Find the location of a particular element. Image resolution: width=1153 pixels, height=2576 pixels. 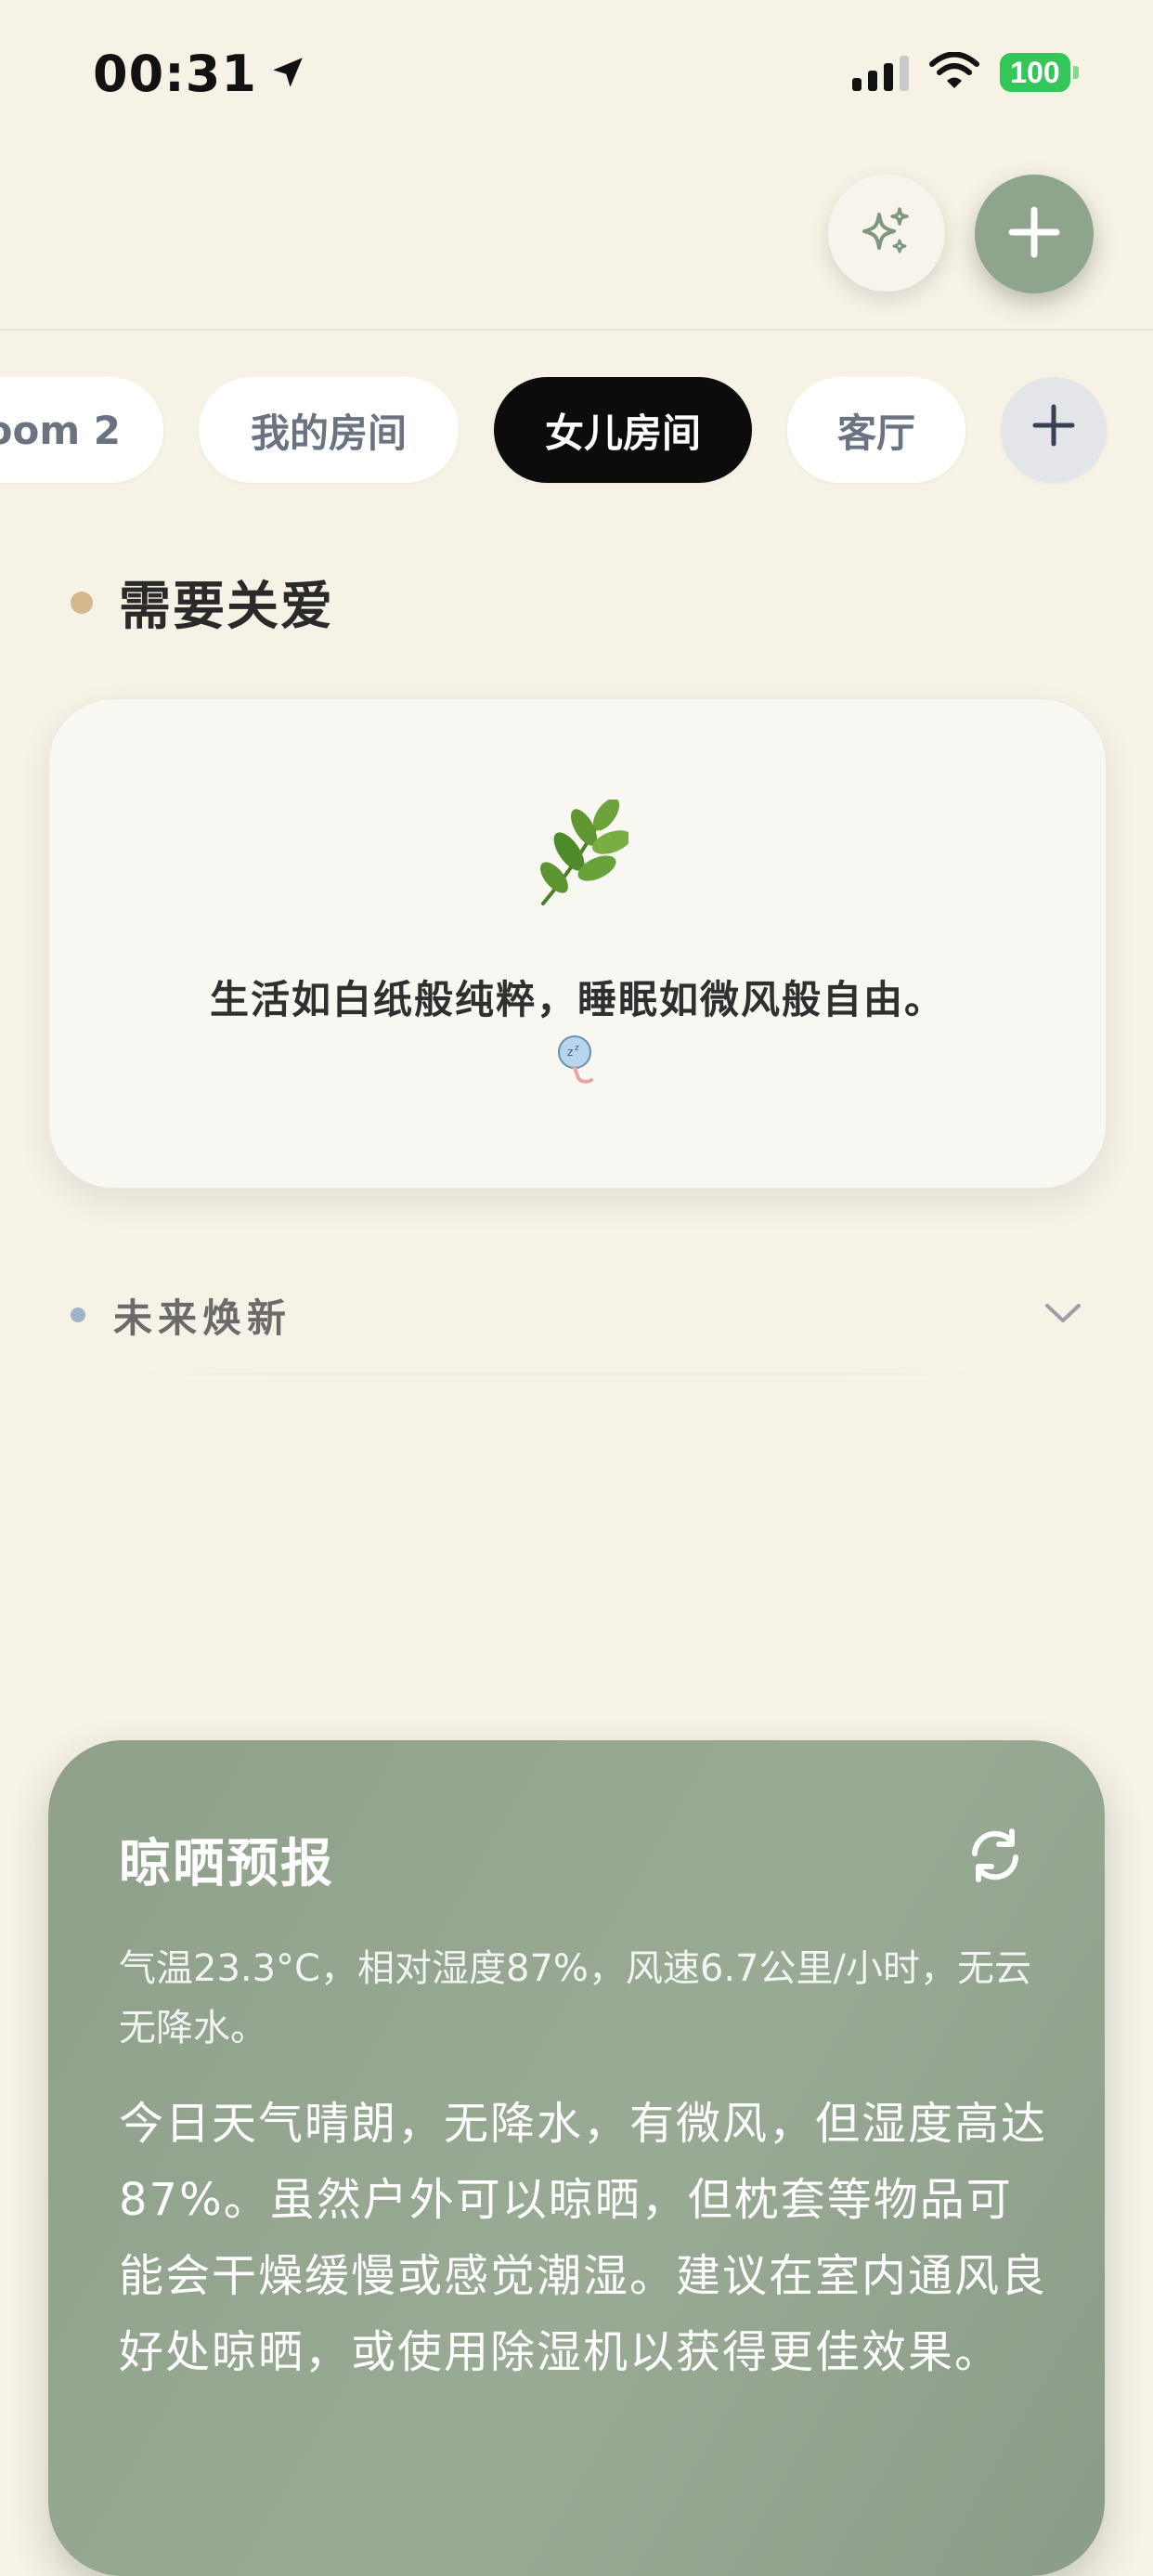

ai-sparkle-button is located at coordinates (886, 233).